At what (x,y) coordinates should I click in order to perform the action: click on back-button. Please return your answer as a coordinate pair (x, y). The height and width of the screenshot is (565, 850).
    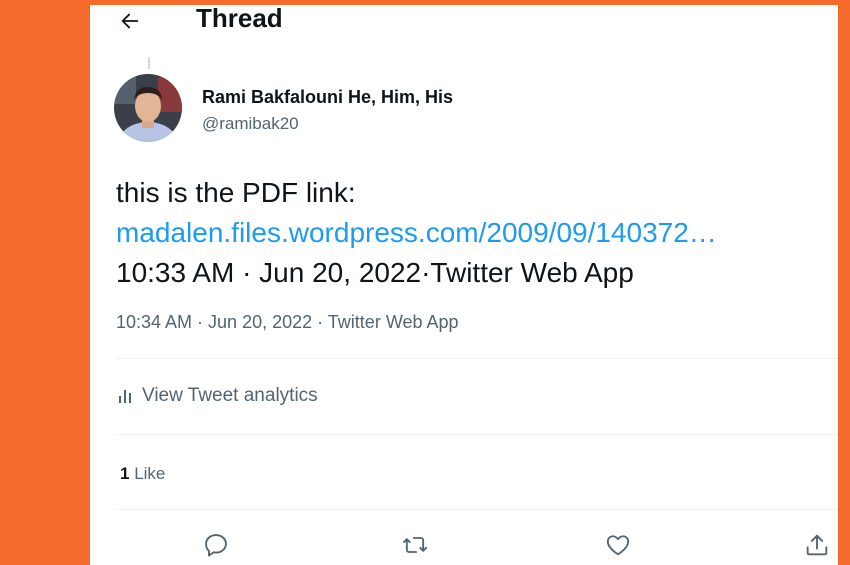
    Looking at the image, I should click on (130, 21).